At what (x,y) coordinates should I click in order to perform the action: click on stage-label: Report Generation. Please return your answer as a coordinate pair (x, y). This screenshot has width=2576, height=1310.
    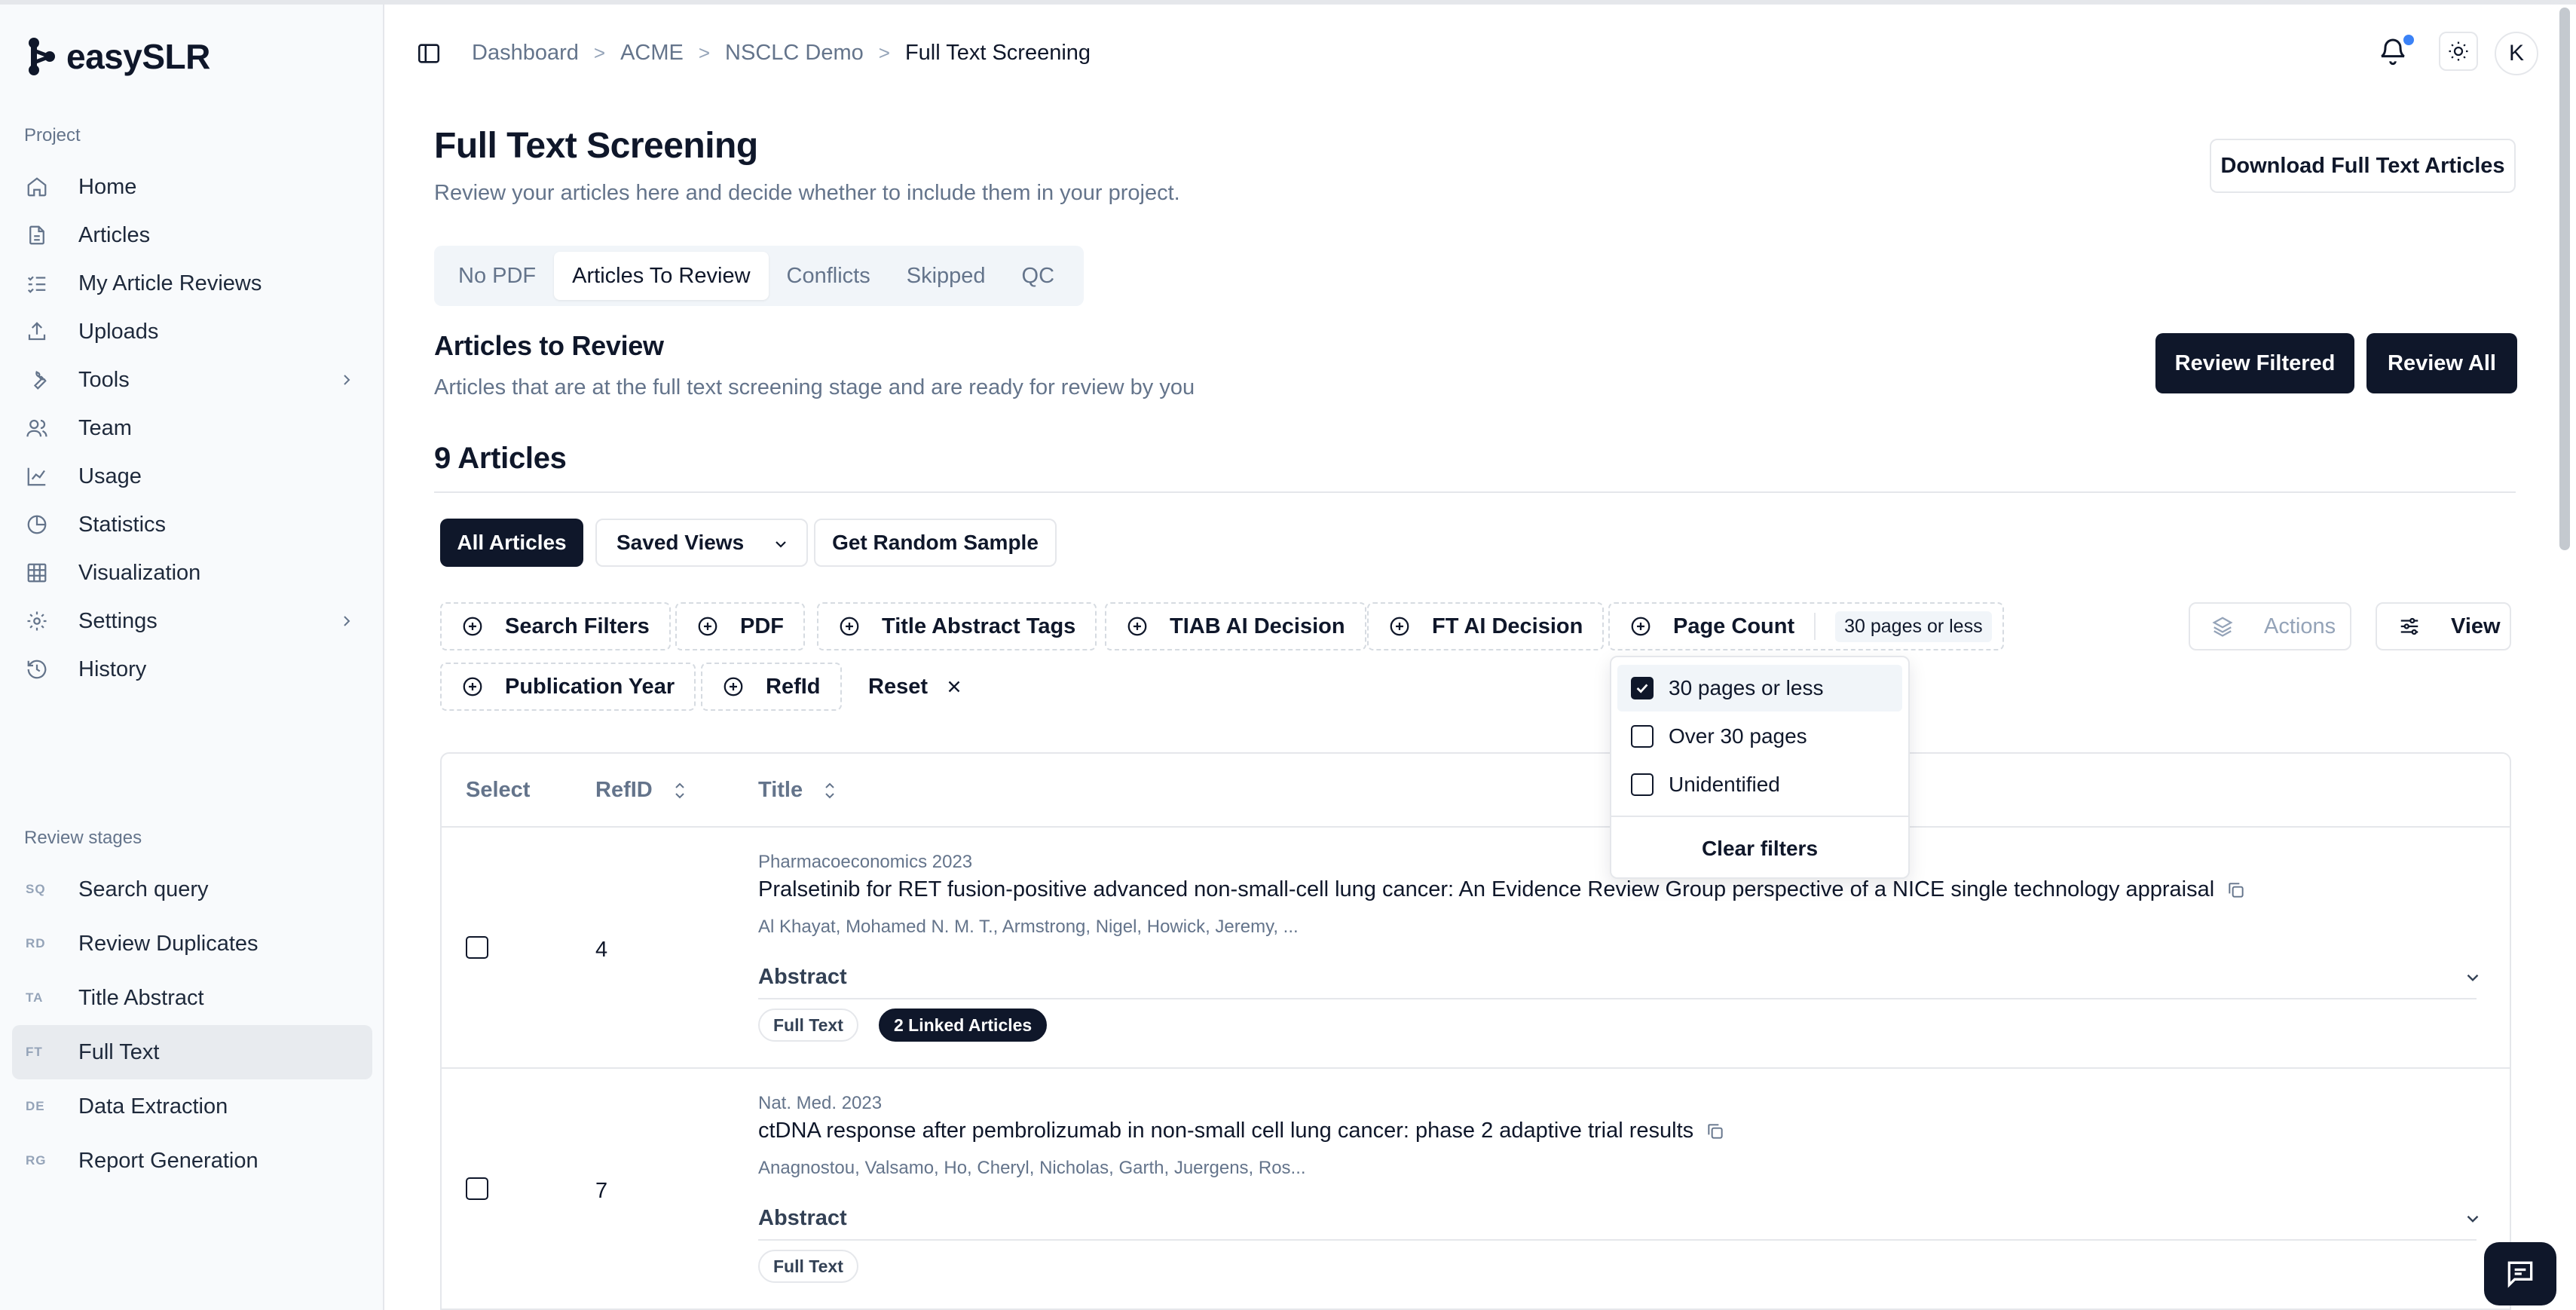
    Looking at the image, I should click on (168, 1160).